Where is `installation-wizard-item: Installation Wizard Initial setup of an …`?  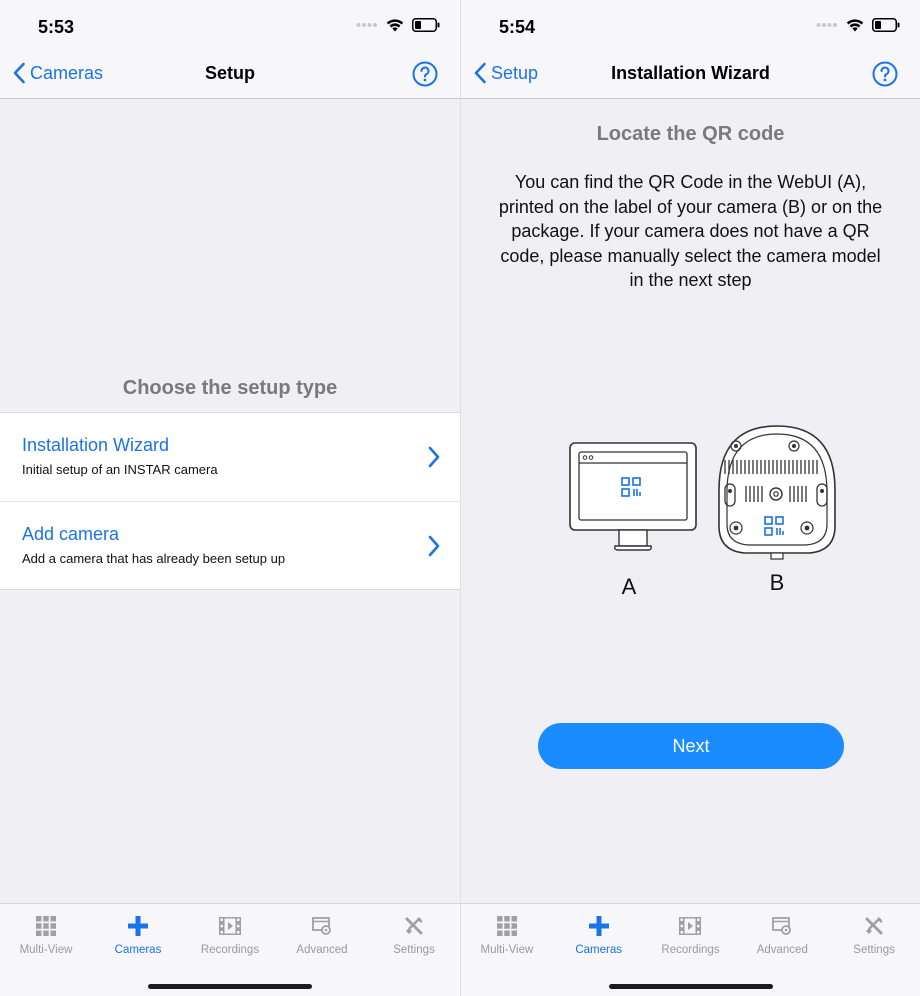 installation-wizard-item: Installation Wizard Initial setup of an … is located at coordinates (230, 457).